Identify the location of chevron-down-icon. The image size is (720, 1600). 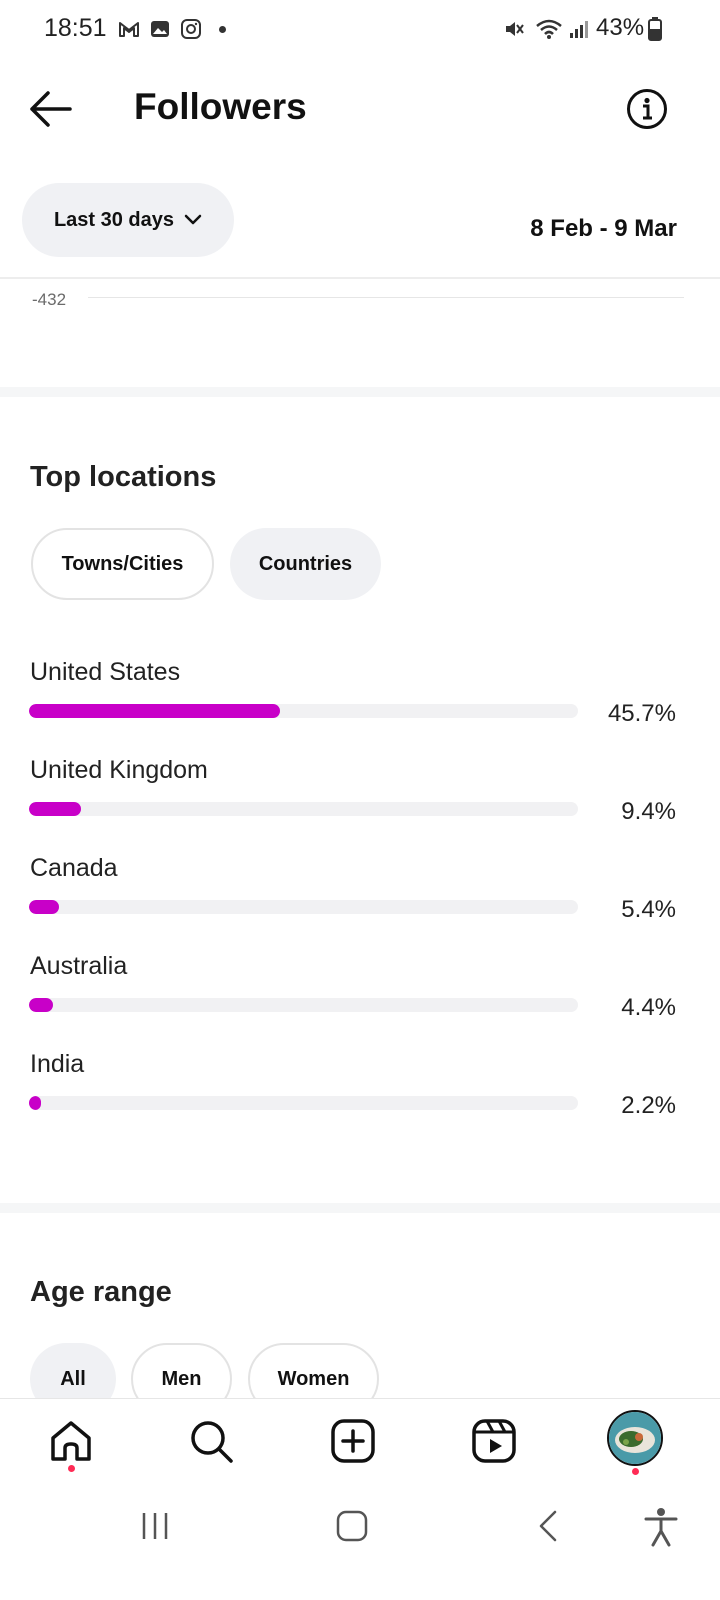
(193, 219).